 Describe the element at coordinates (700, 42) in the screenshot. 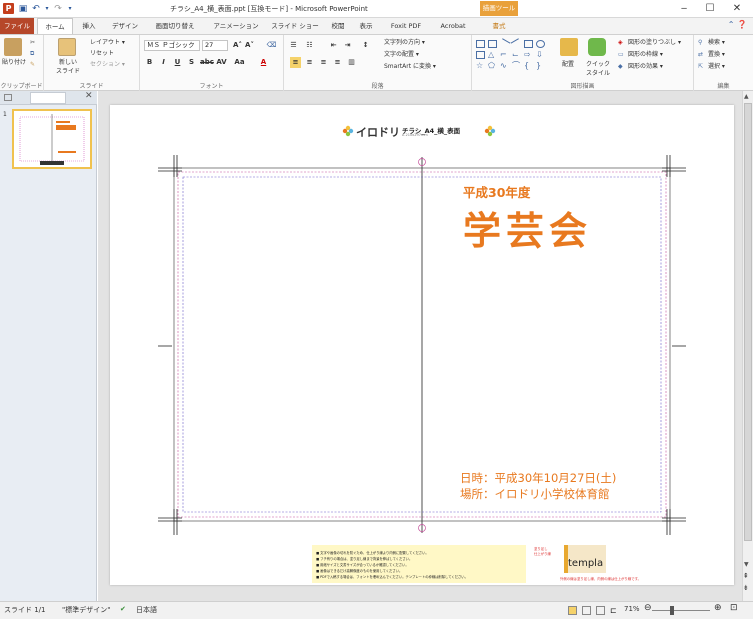

I see `find-icon: ⚲` at that location.